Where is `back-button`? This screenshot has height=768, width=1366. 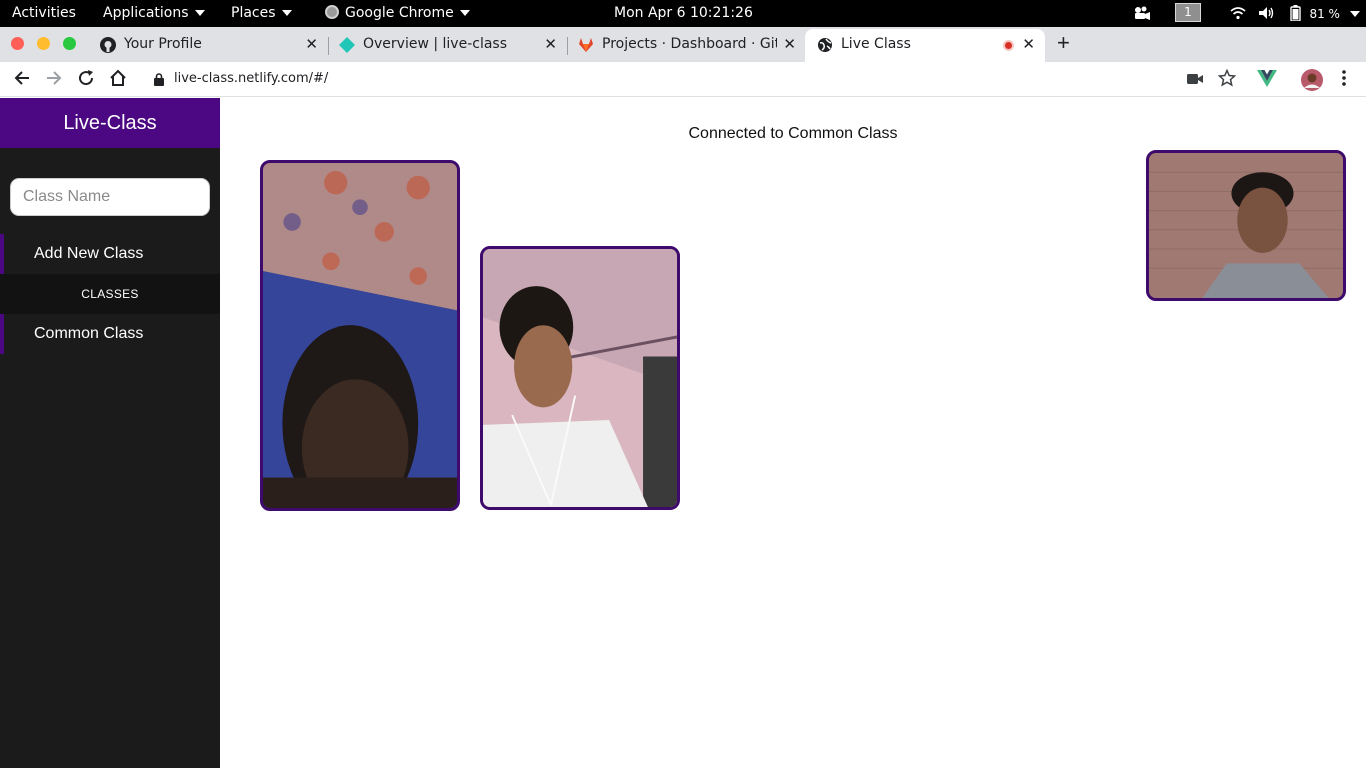
back-button is located at coordinates (22, 79).